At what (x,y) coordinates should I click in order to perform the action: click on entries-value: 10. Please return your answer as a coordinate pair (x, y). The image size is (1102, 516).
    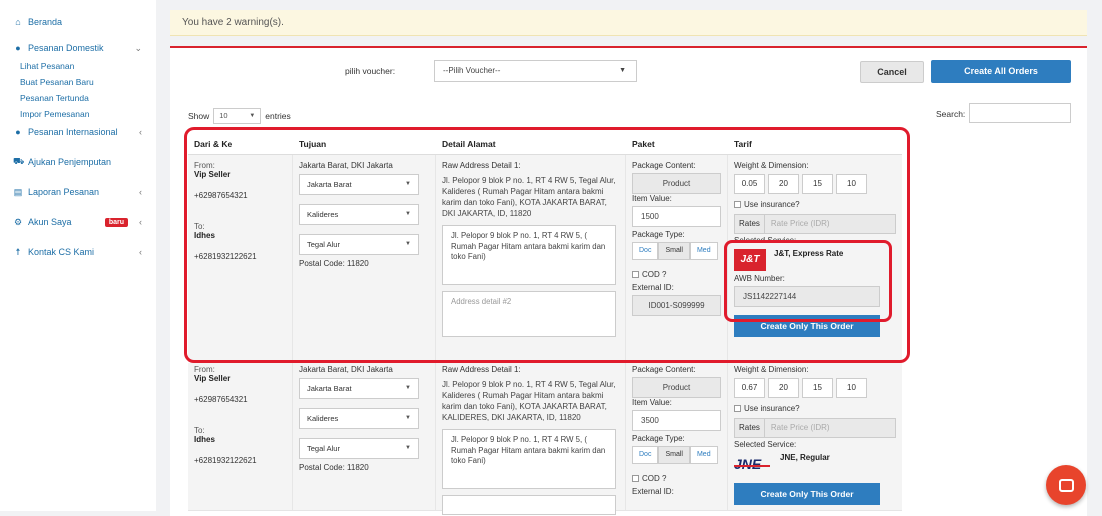
    Looking at the image, I should click on (223, 115).